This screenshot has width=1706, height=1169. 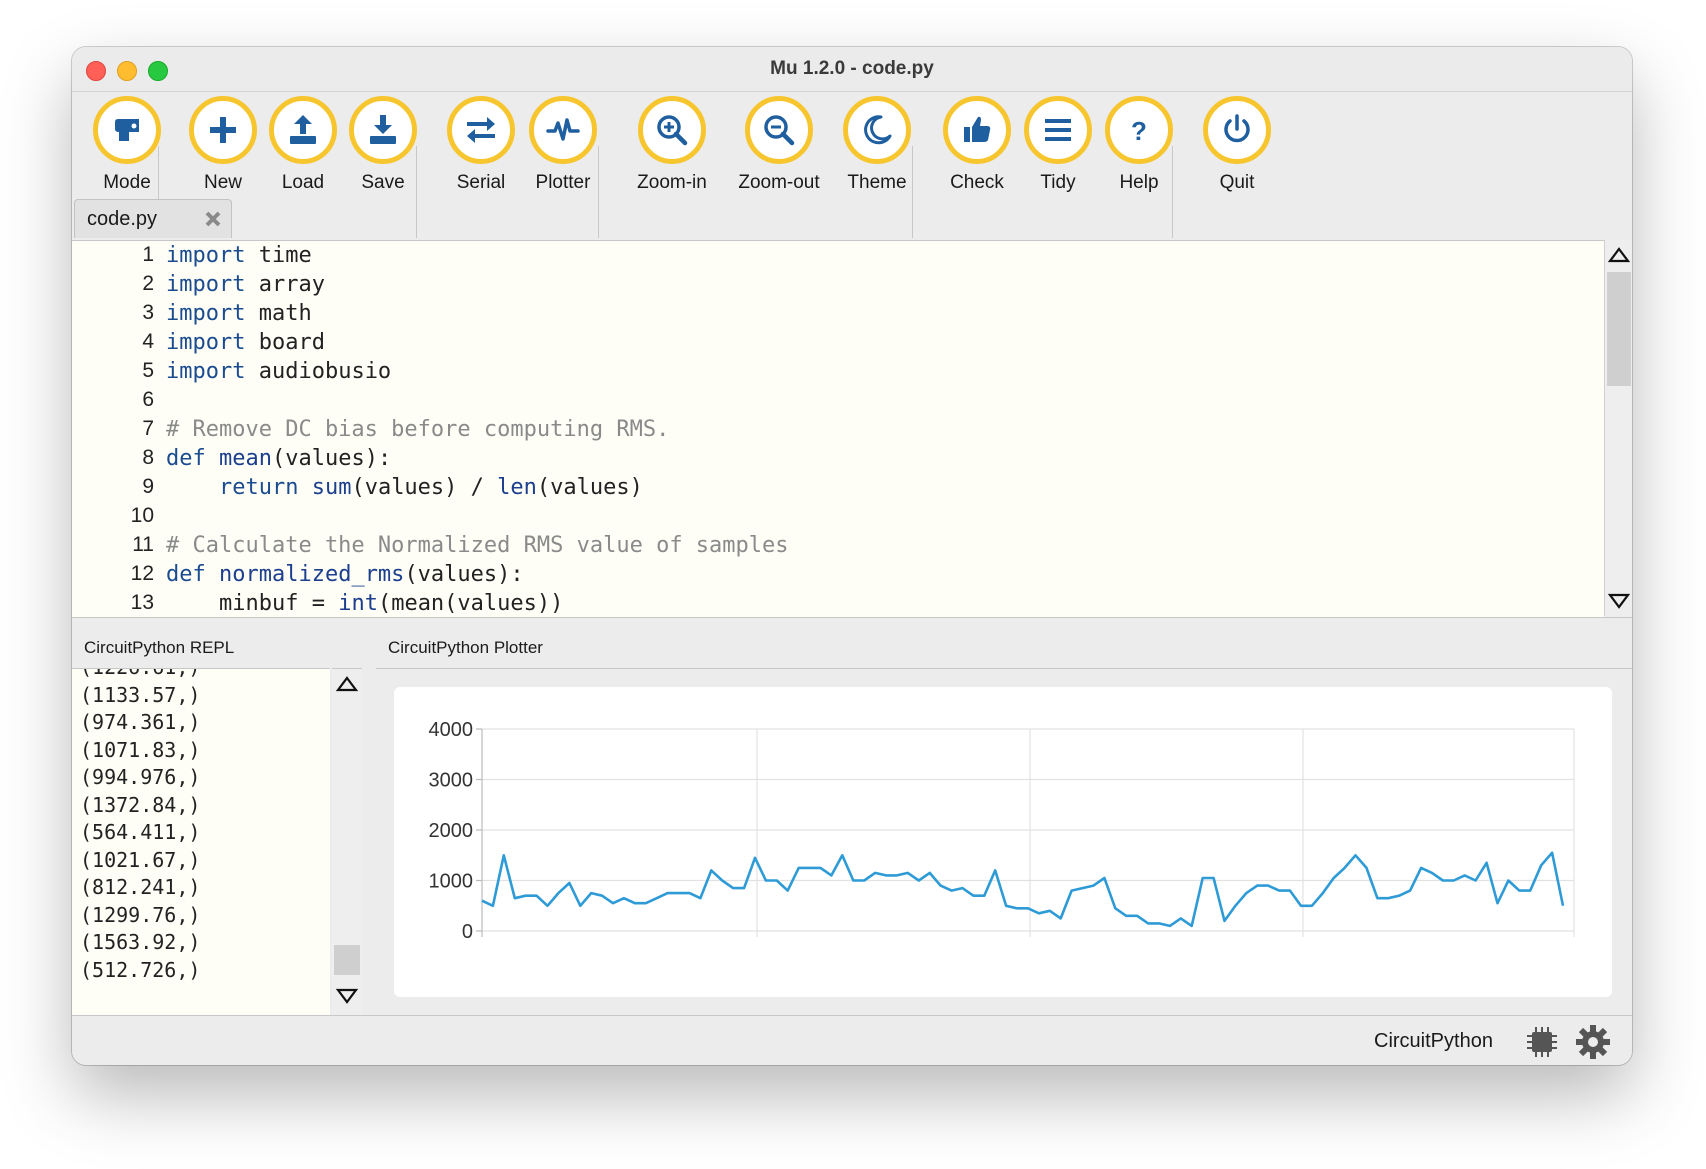 What do you see at coordinates (430, 487) in the screenshot?
I see `code-line: return sum(values) / len(values)` at bounding box center [430, 487].